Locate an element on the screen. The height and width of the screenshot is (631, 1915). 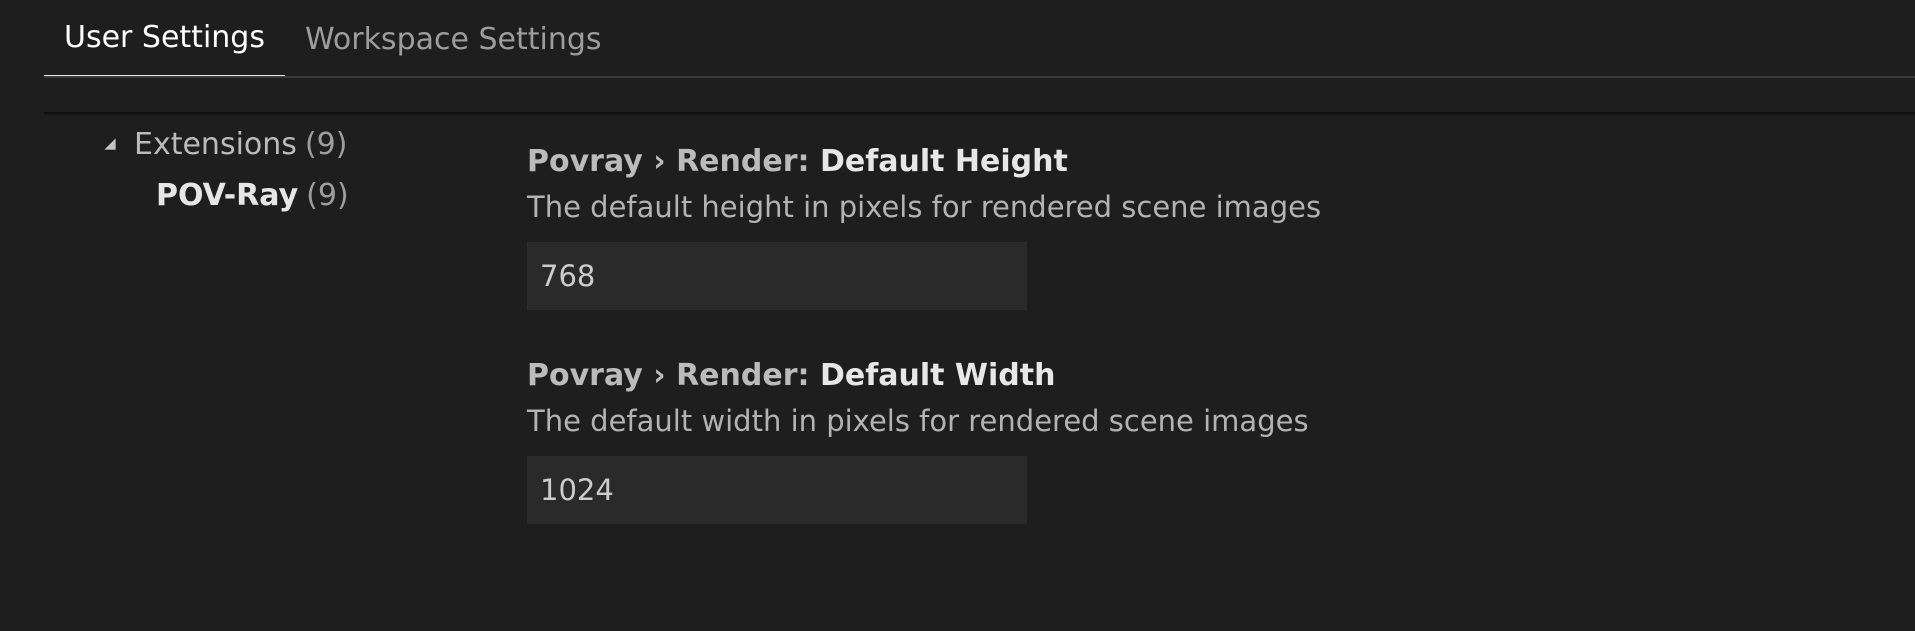
setting-key: Default Width is located at coordinates (937, 375).